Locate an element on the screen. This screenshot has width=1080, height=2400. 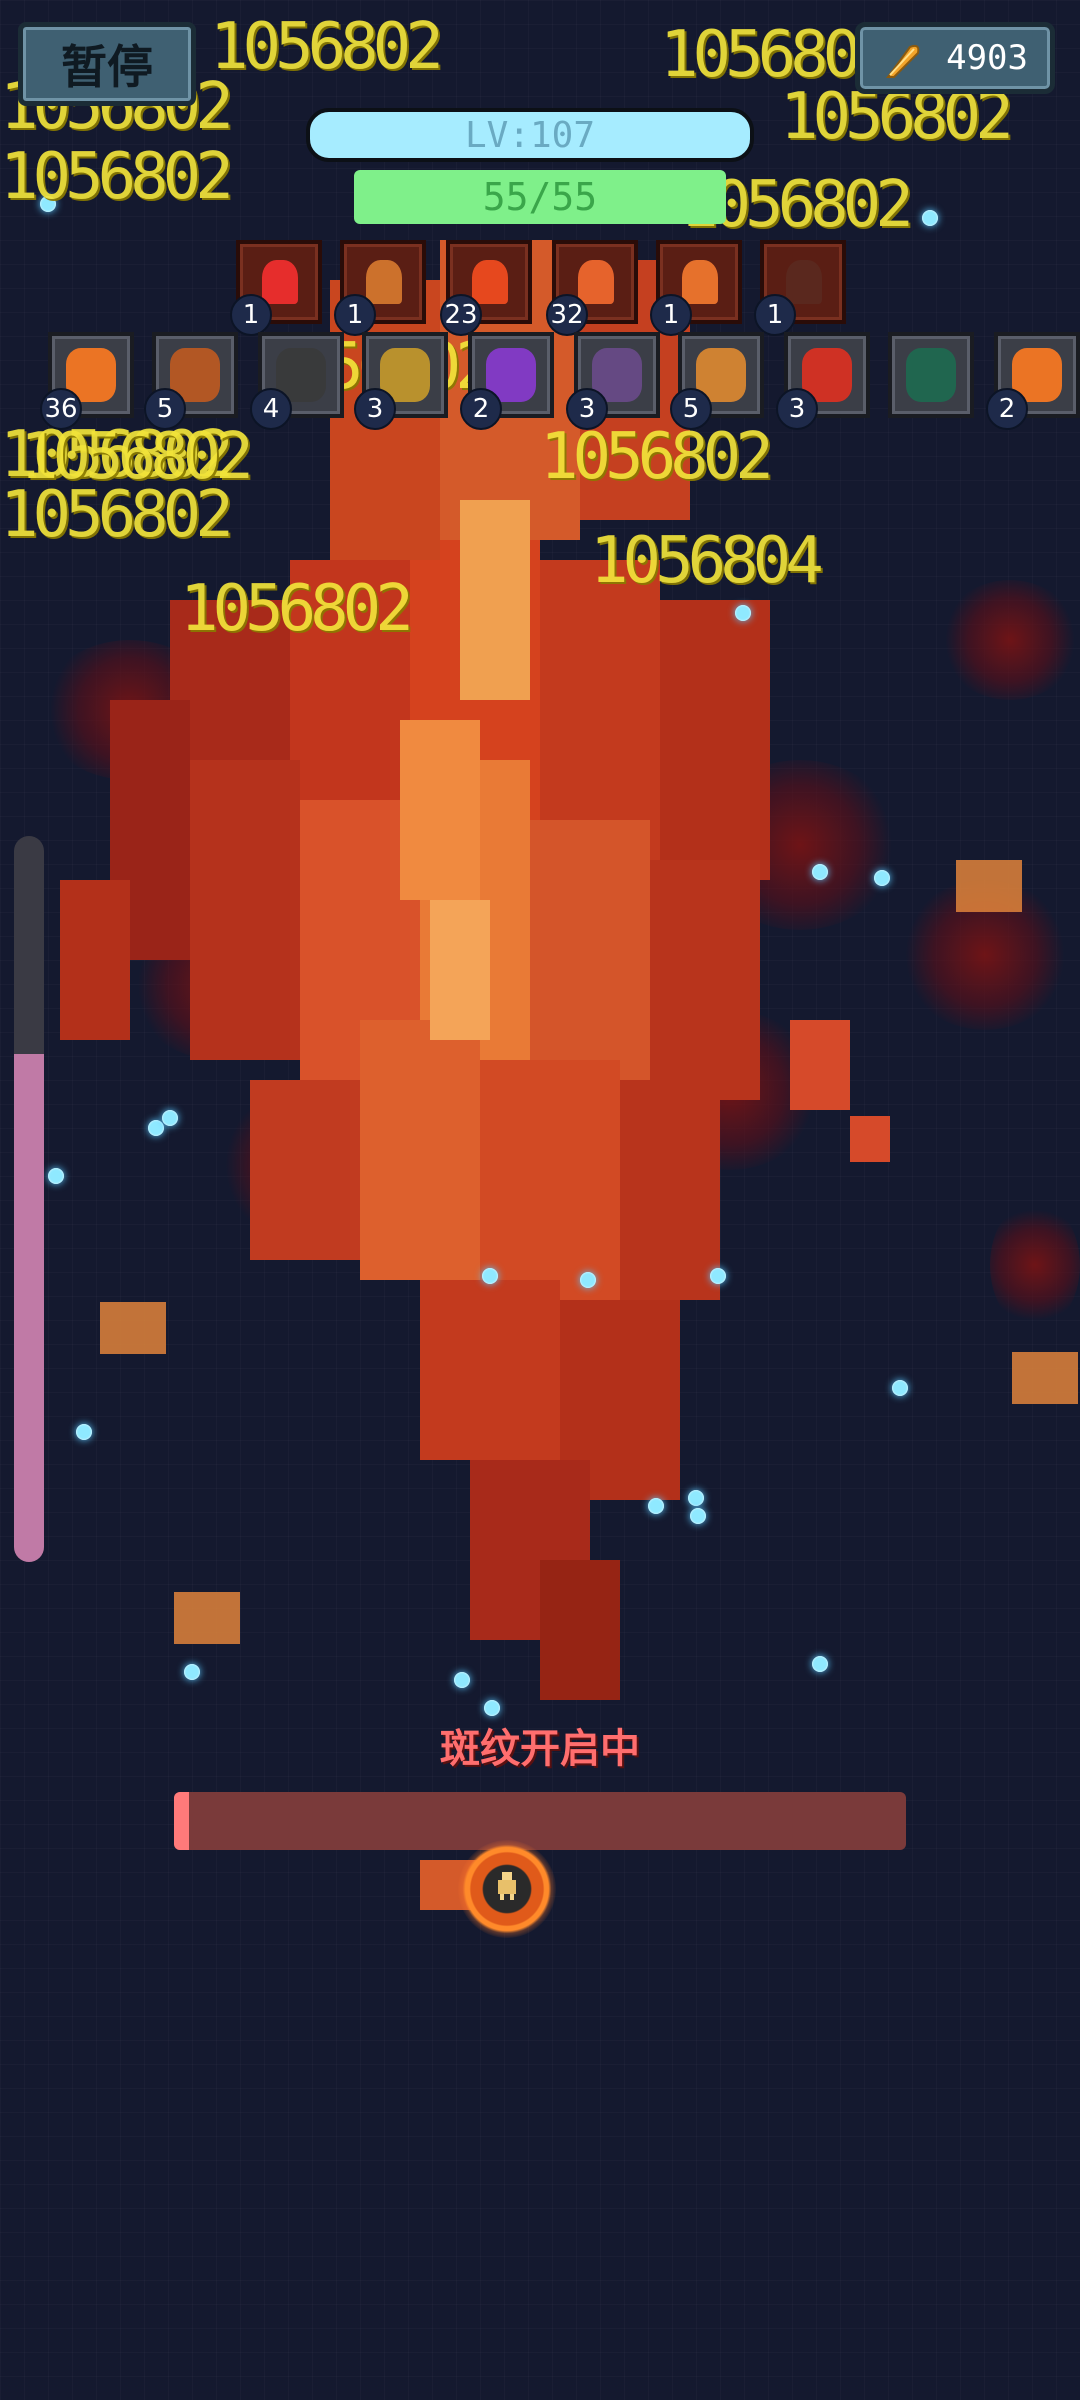
item-level-badge: 36 is located at coordinates (61, 409).